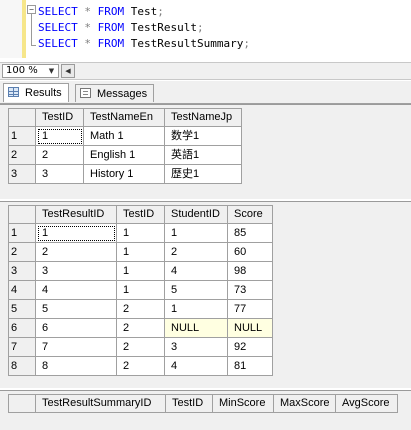 The width and height of the screenshot is (411, 430). Describe the element at coordinates (76, 347) in the screenshot. I see `table-cell: 7` at that location.